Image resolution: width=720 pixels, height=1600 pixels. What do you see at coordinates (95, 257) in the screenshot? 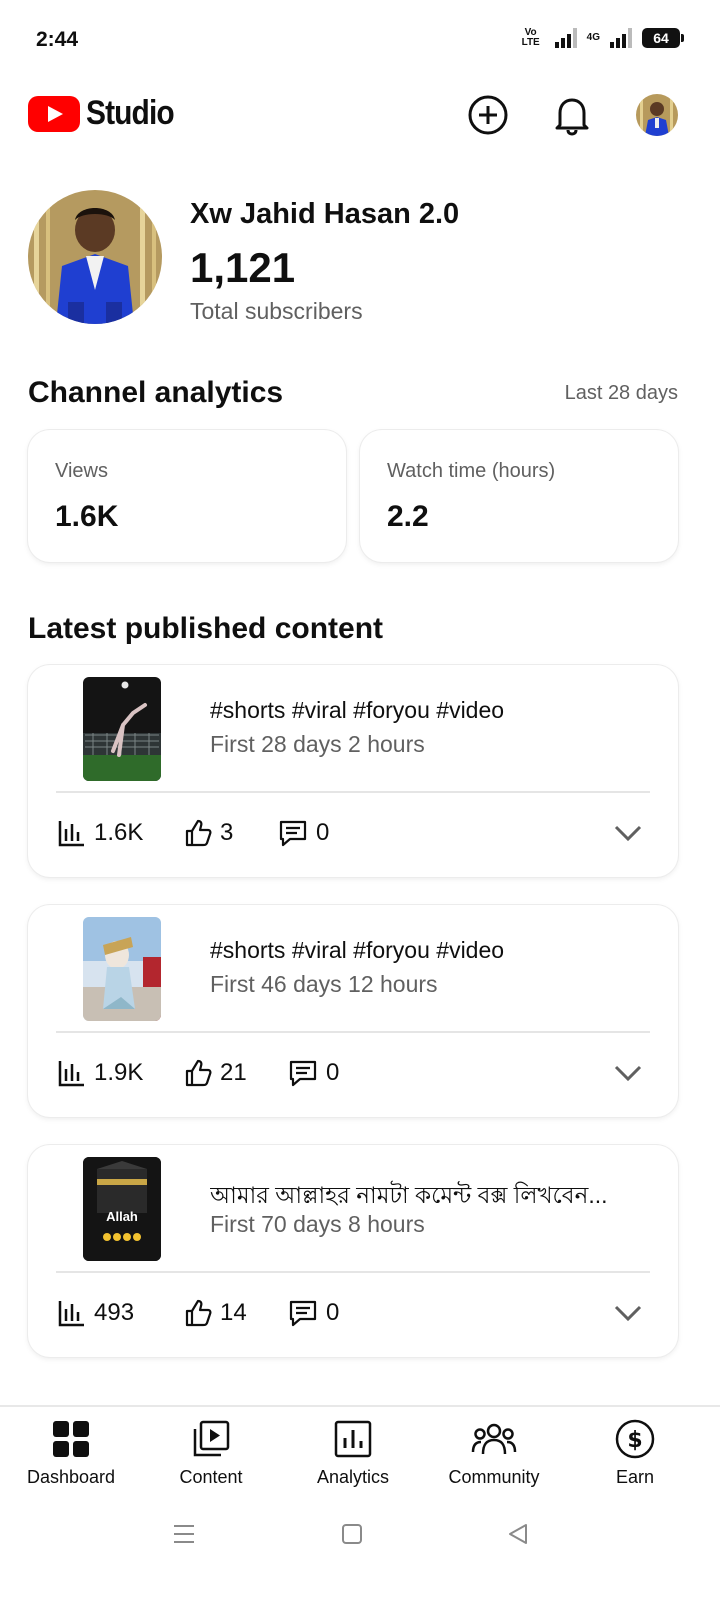
I see `channel-avatar` at bounding box center [95, 257].